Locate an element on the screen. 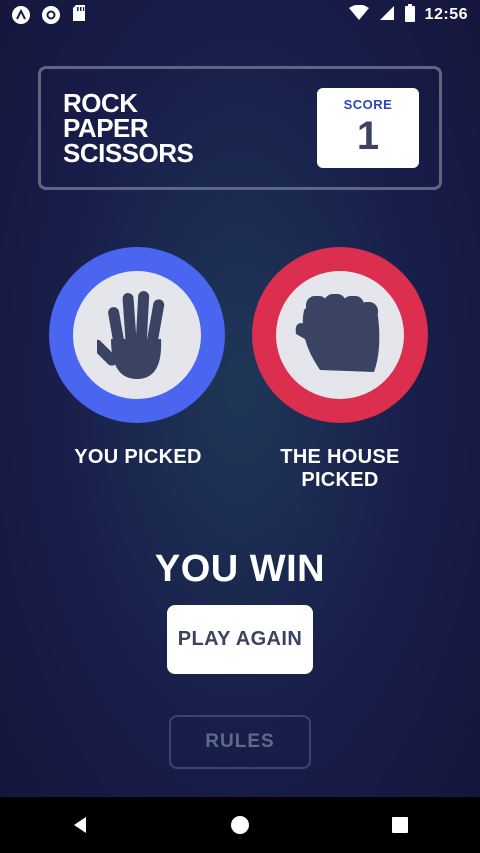 The image size is (480, 853). recents-icon is located at coordinates (400, 825).